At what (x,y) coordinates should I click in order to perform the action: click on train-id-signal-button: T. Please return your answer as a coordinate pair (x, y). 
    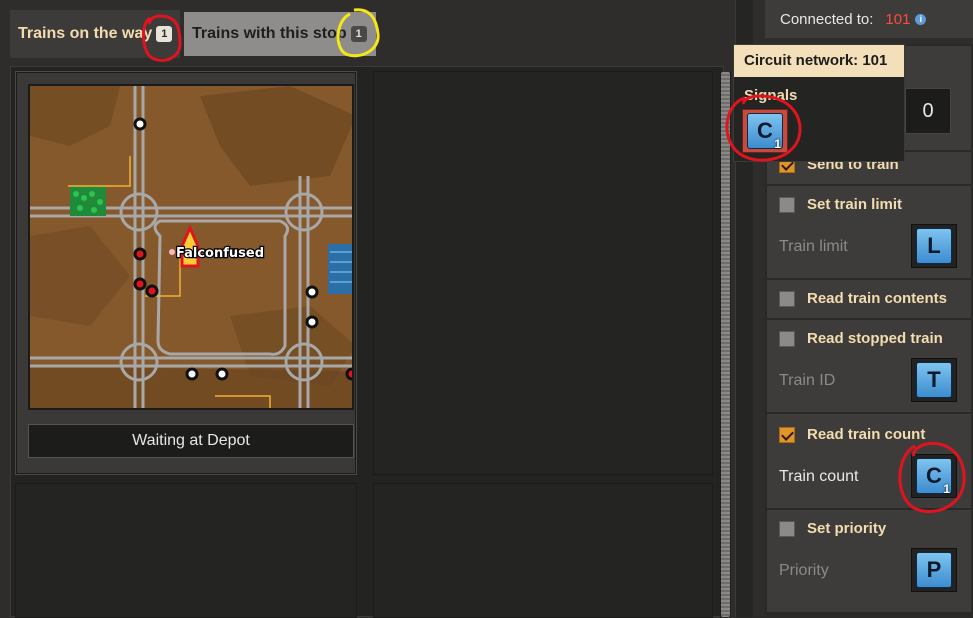
    Looking at the image, I should click on (934, 380).